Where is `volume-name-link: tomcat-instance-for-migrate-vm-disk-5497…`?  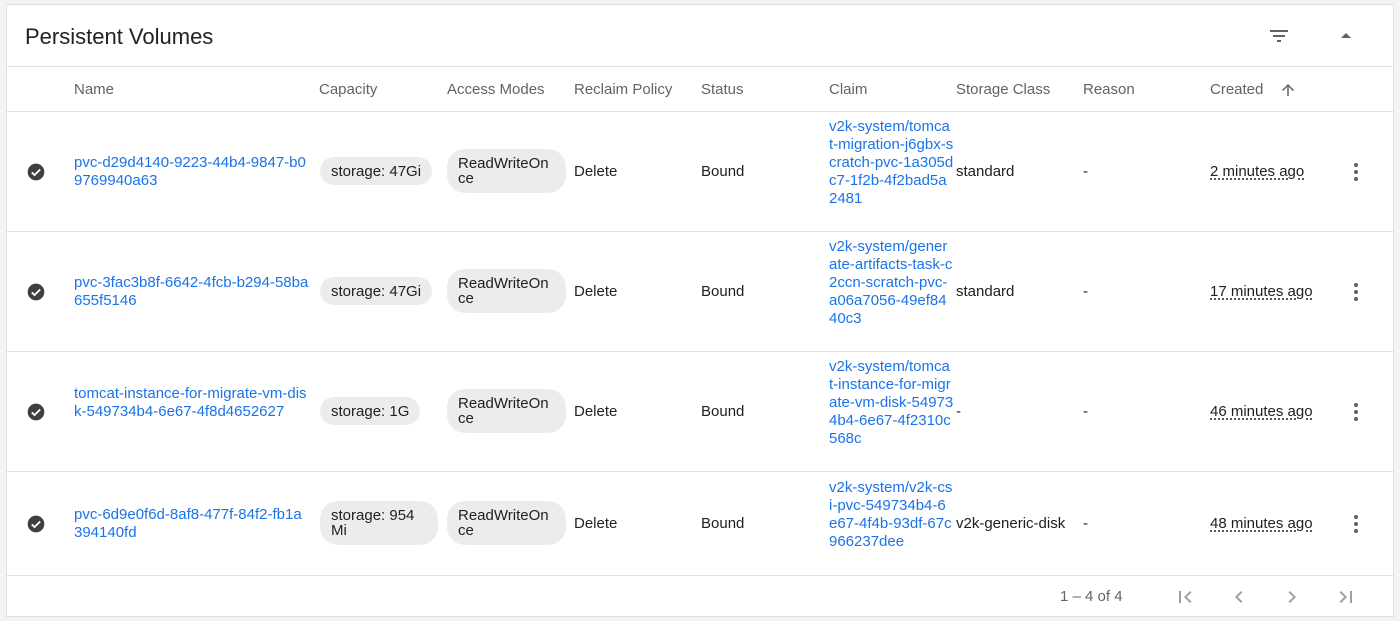
volume-name-link: tomcat-instance-for-migrate-vm-disk-5497… is located at coordinates (191, 403).